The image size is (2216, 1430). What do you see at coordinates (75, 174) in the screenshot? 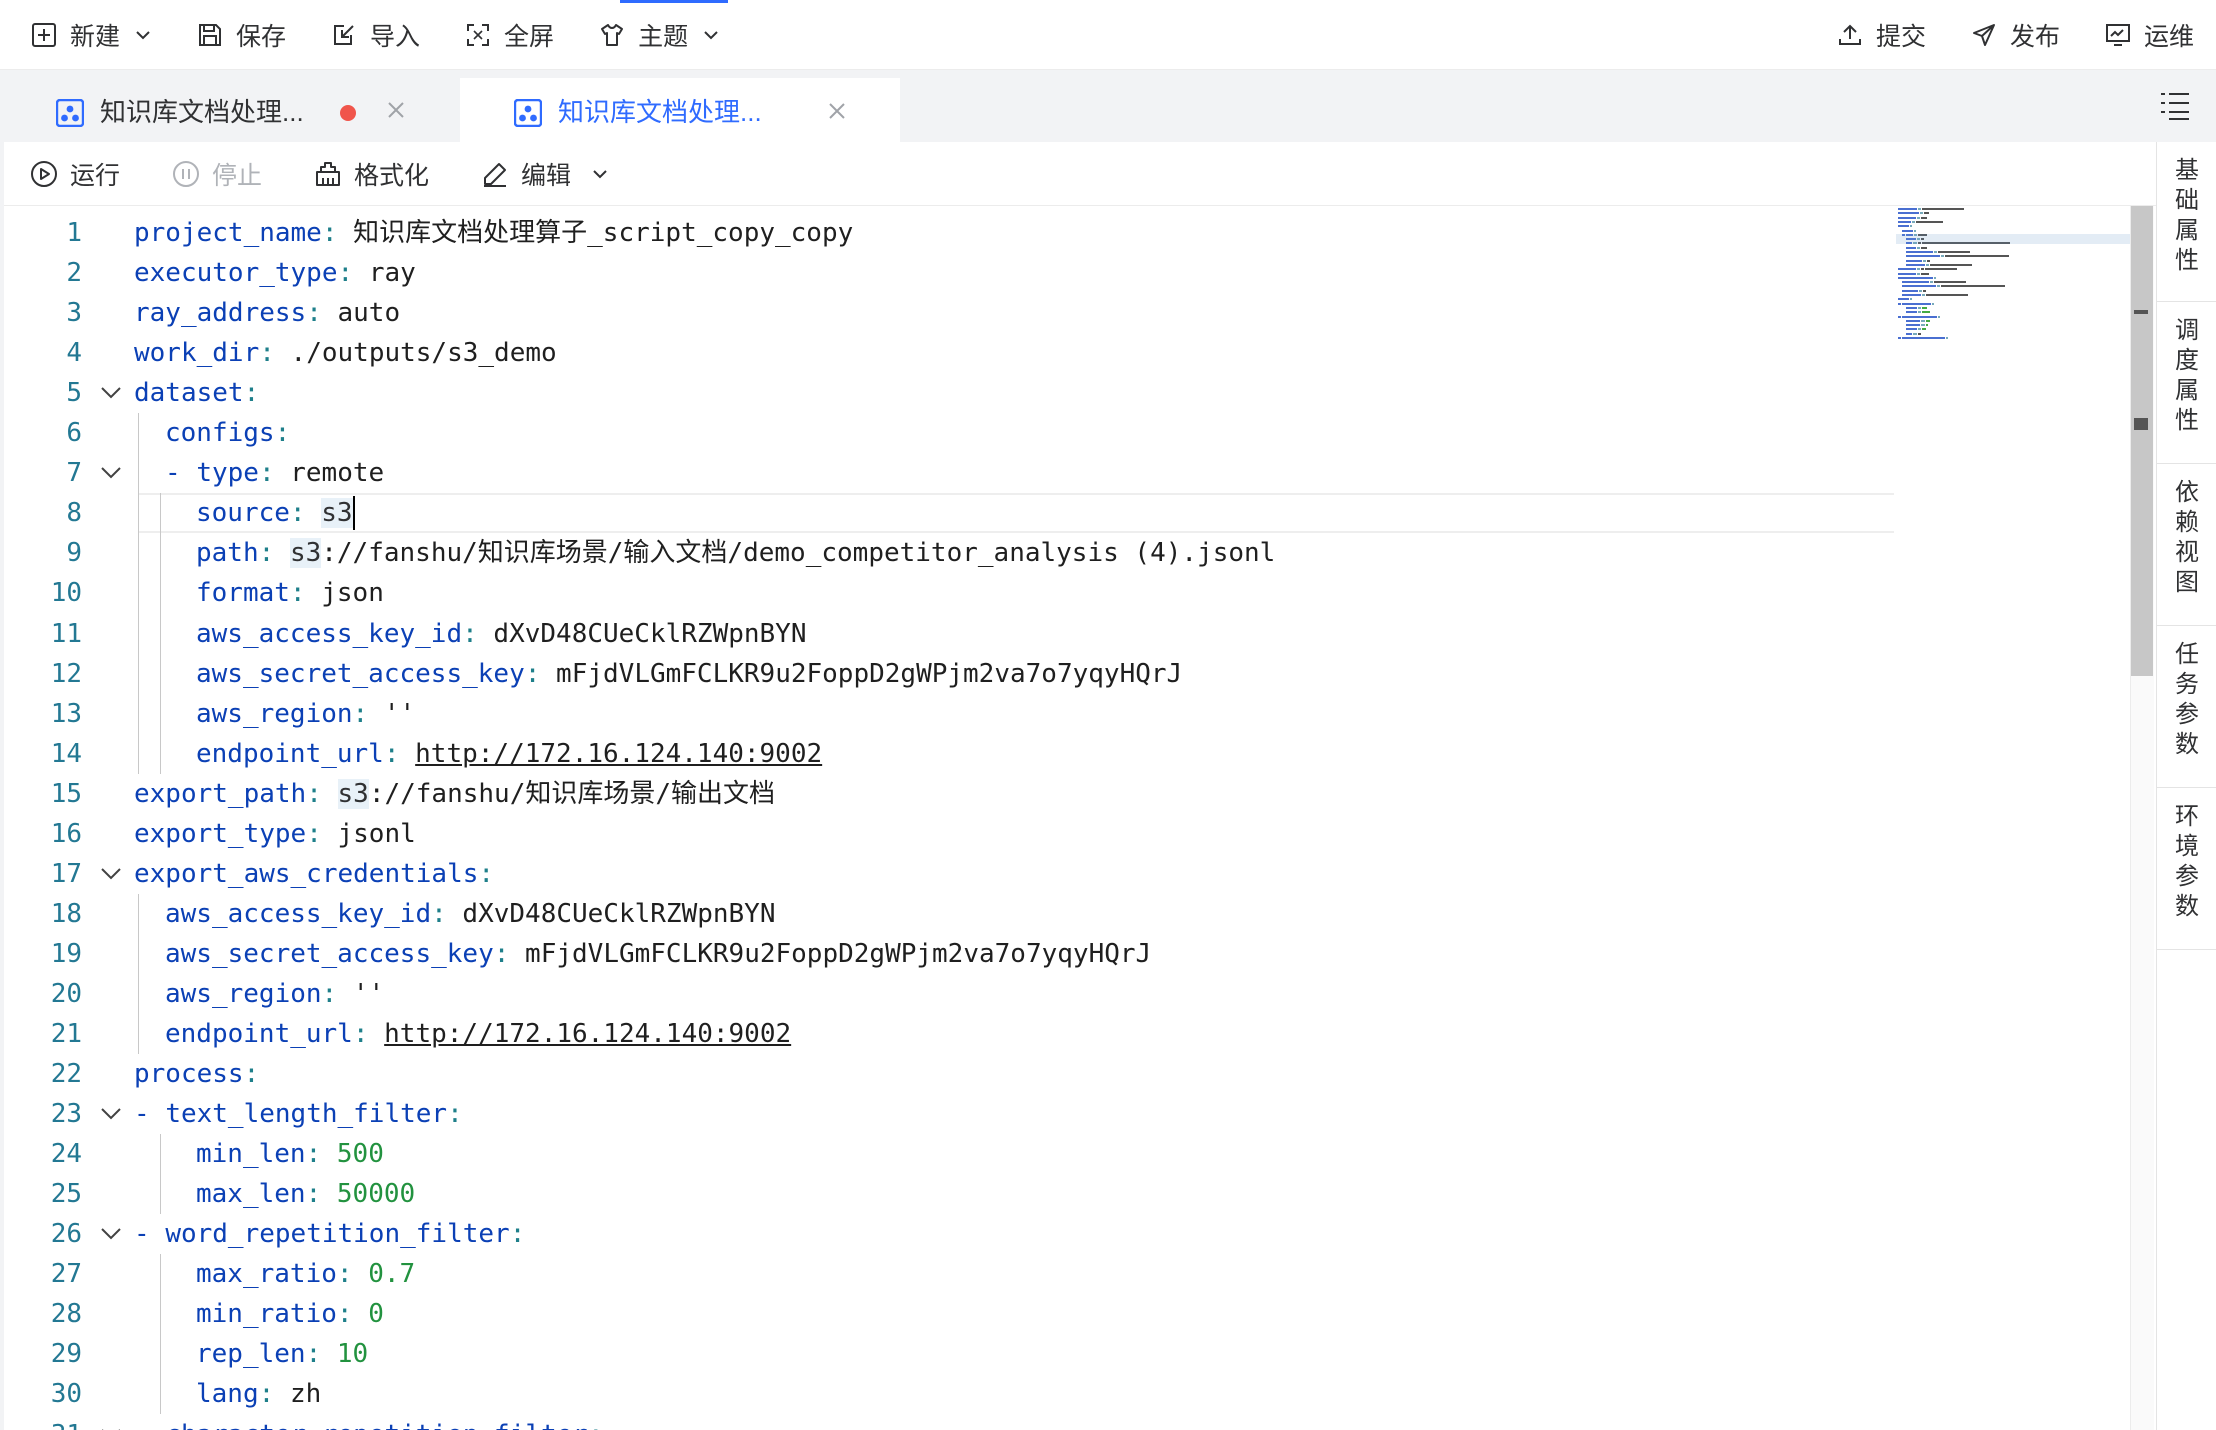
I see `run-button: 运行` at bounding box center [75, 174].